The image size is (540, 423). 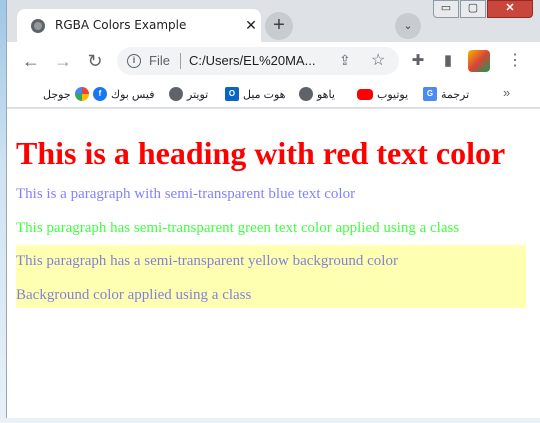 I want to click on bookmark-label: جوجل, so click(x=57, y=94).